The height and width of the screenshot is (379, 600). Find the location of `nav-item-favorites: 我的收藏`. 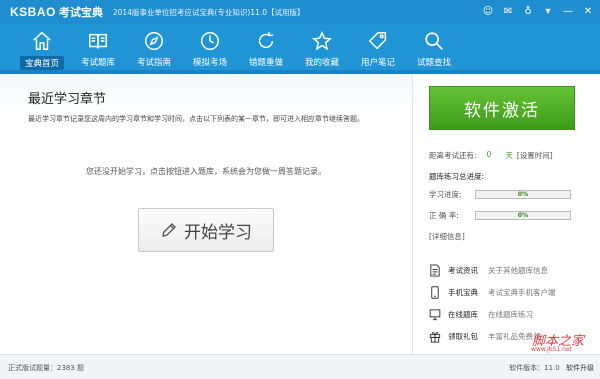

nav-item-favorites: 我的收藏 is located at coordinates (322, 47).